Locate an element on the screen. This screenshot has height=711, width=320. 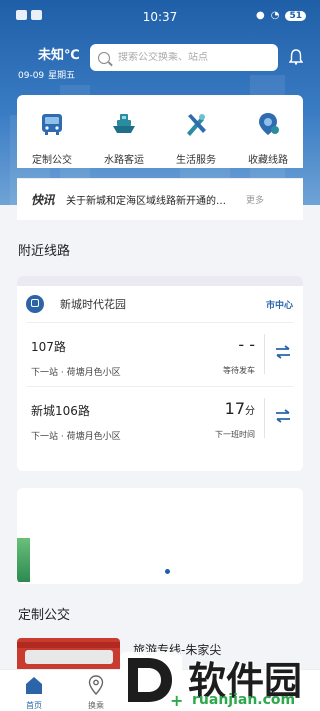
route-name: 新城106路 is located at coordinates (60, 411).